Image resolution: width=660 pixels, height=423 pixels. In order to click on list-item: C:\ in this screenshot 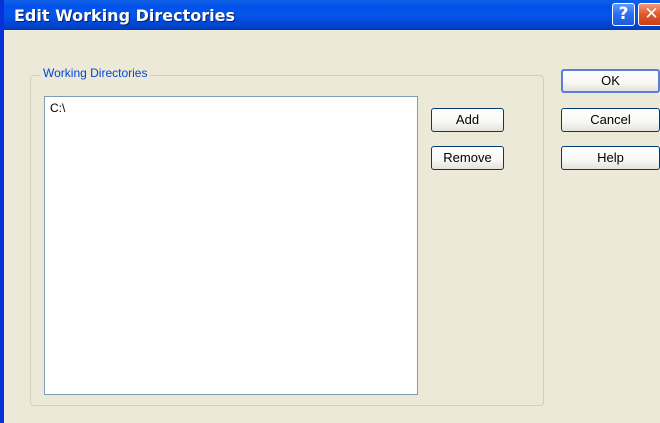, I will do `click(57, 108)`.